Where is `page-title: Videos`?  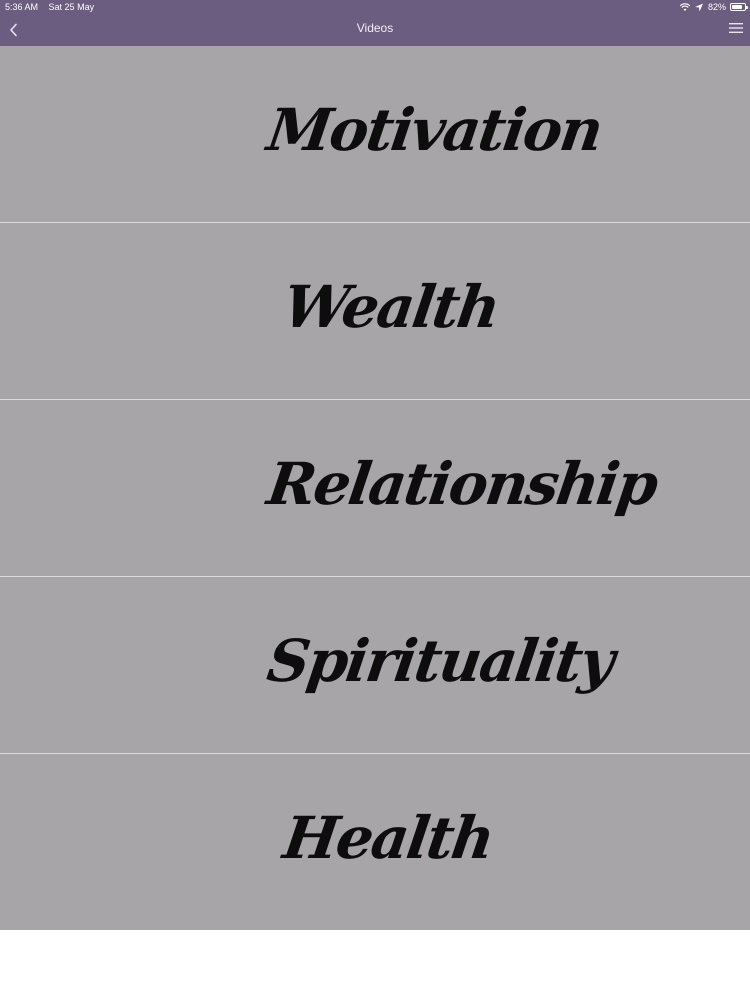
page-title: Videos is located at coordinates (375, 28).